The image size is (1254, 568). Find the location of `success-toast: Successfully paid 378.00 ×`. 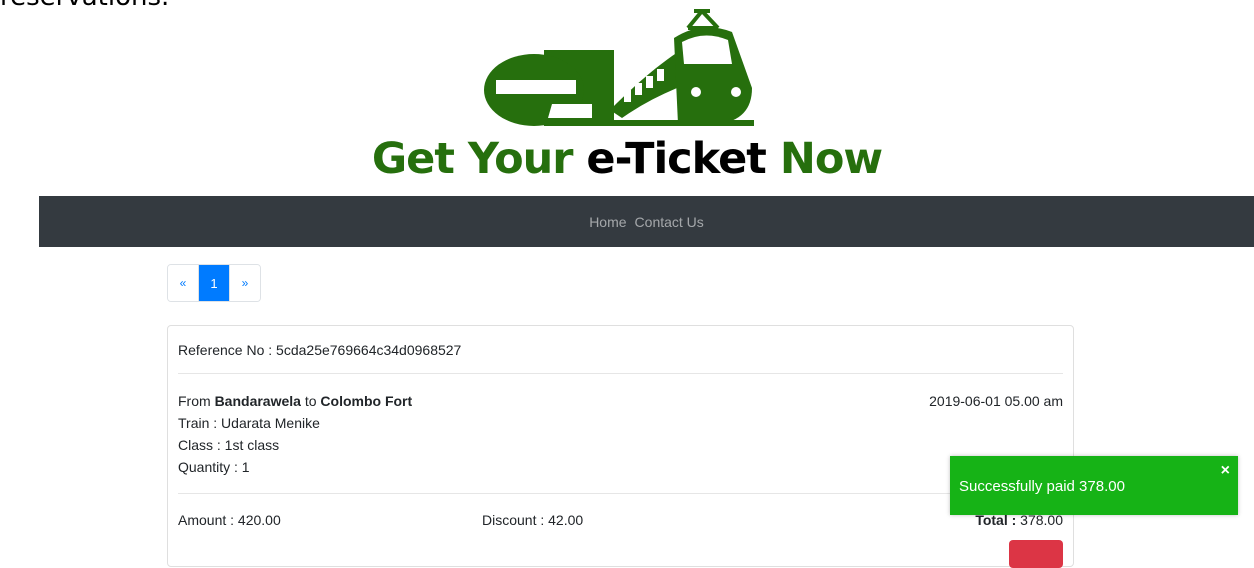

success-toast: Successfully paid 378.00 × is located at coordinates (1094, 485).